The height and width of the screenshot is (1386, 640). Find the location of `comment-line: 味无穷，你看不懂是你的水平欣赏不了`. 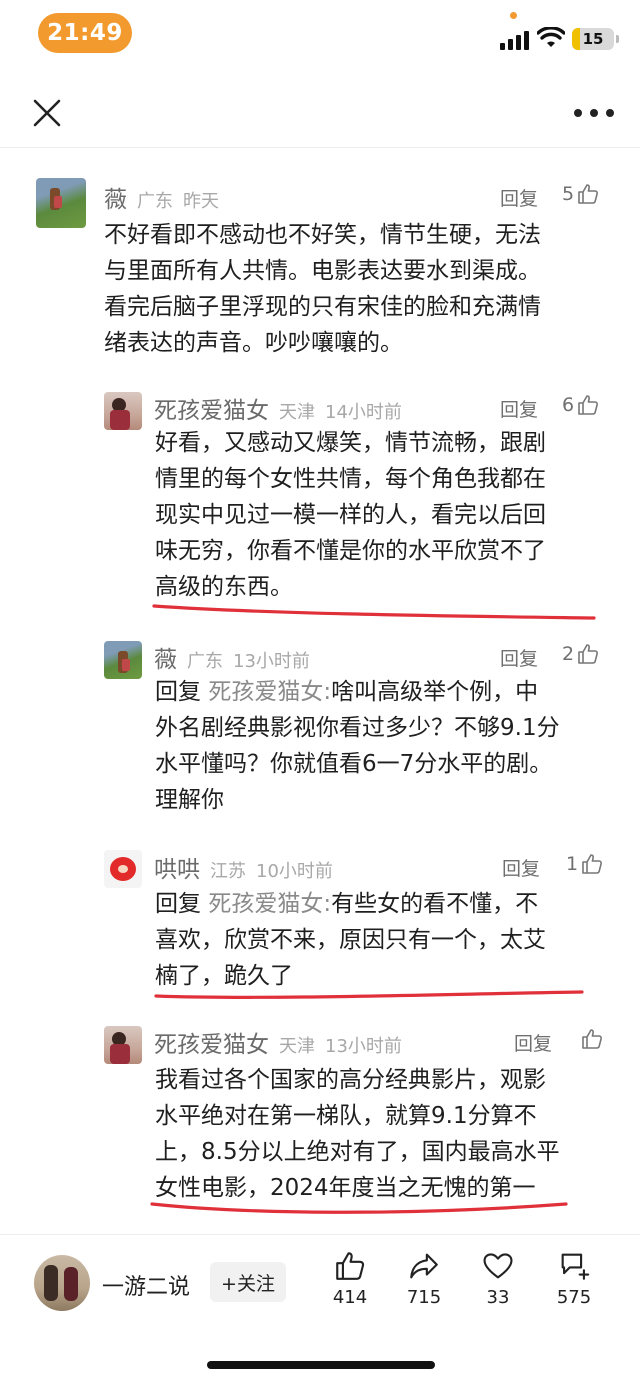

comment-line: 味无穷，你看不懂是你的水平欣赏不了 is located at coordinates (350, 551).